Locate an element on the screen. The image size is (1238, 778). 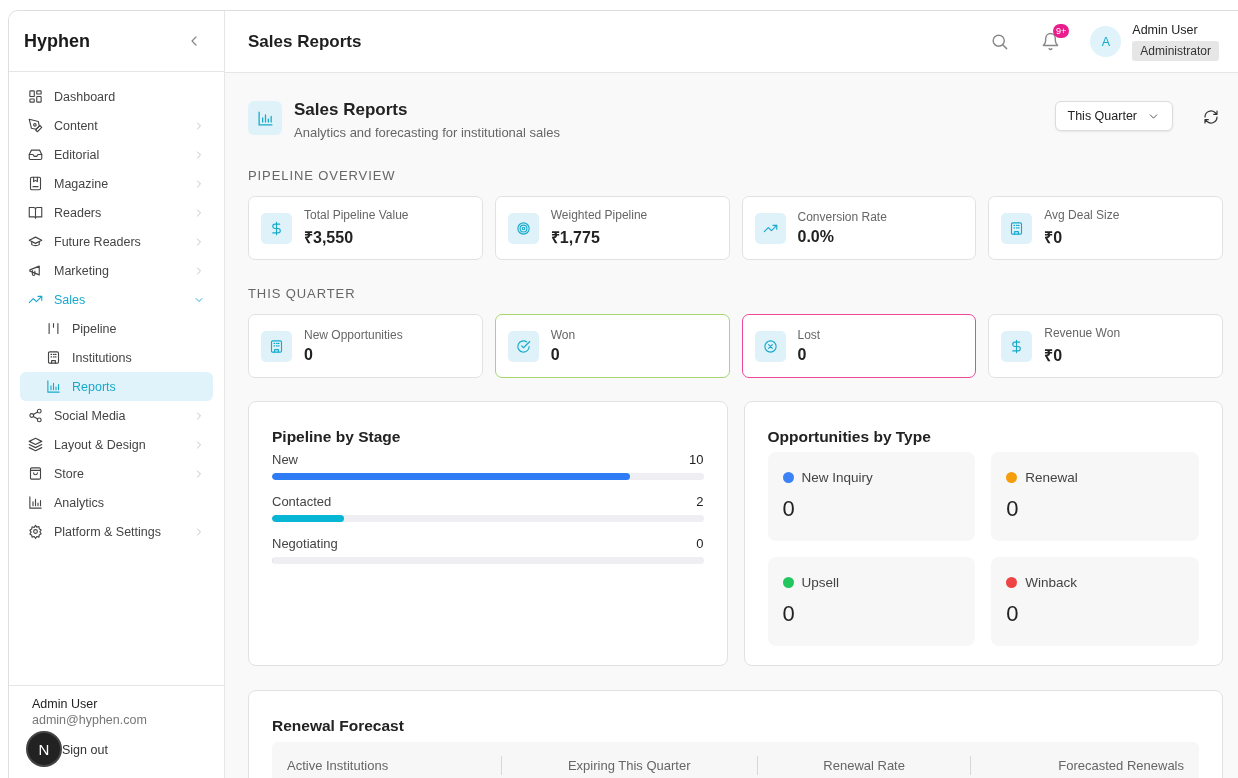
stage-label: Contacted is located at coordinates (302, 501).